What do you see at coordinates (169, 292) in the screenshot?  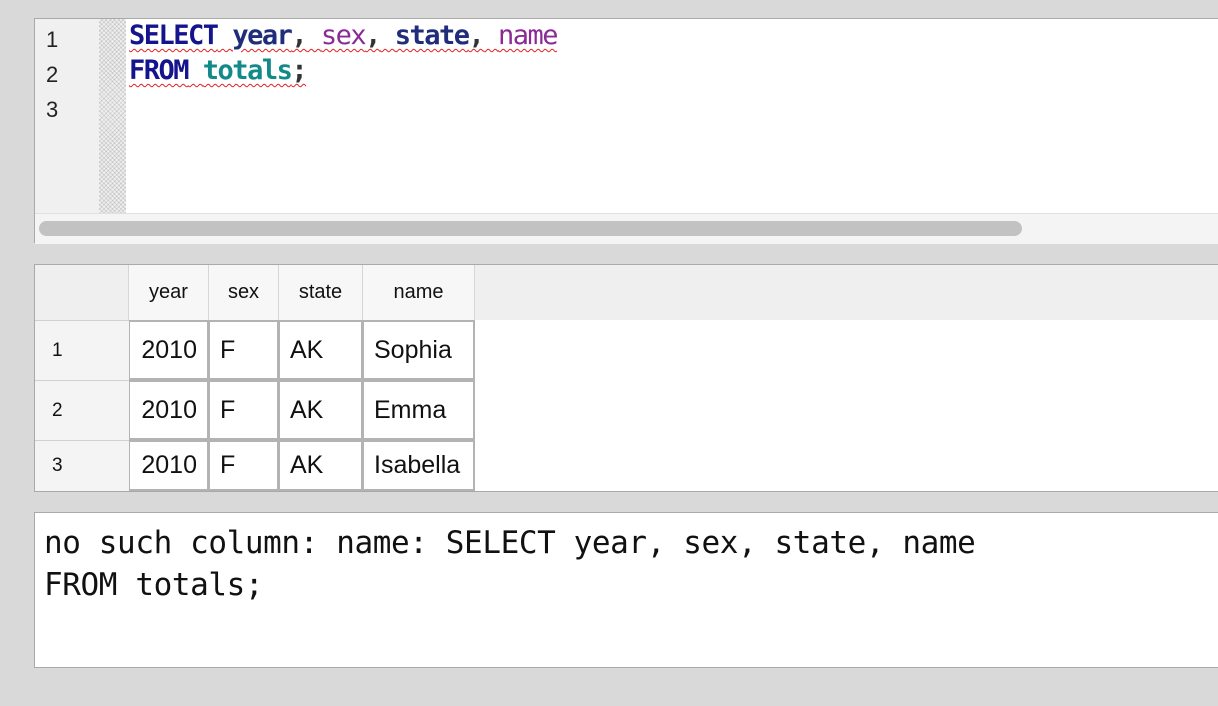 I see `column-header-year: year` at bounding box center [169, 292].